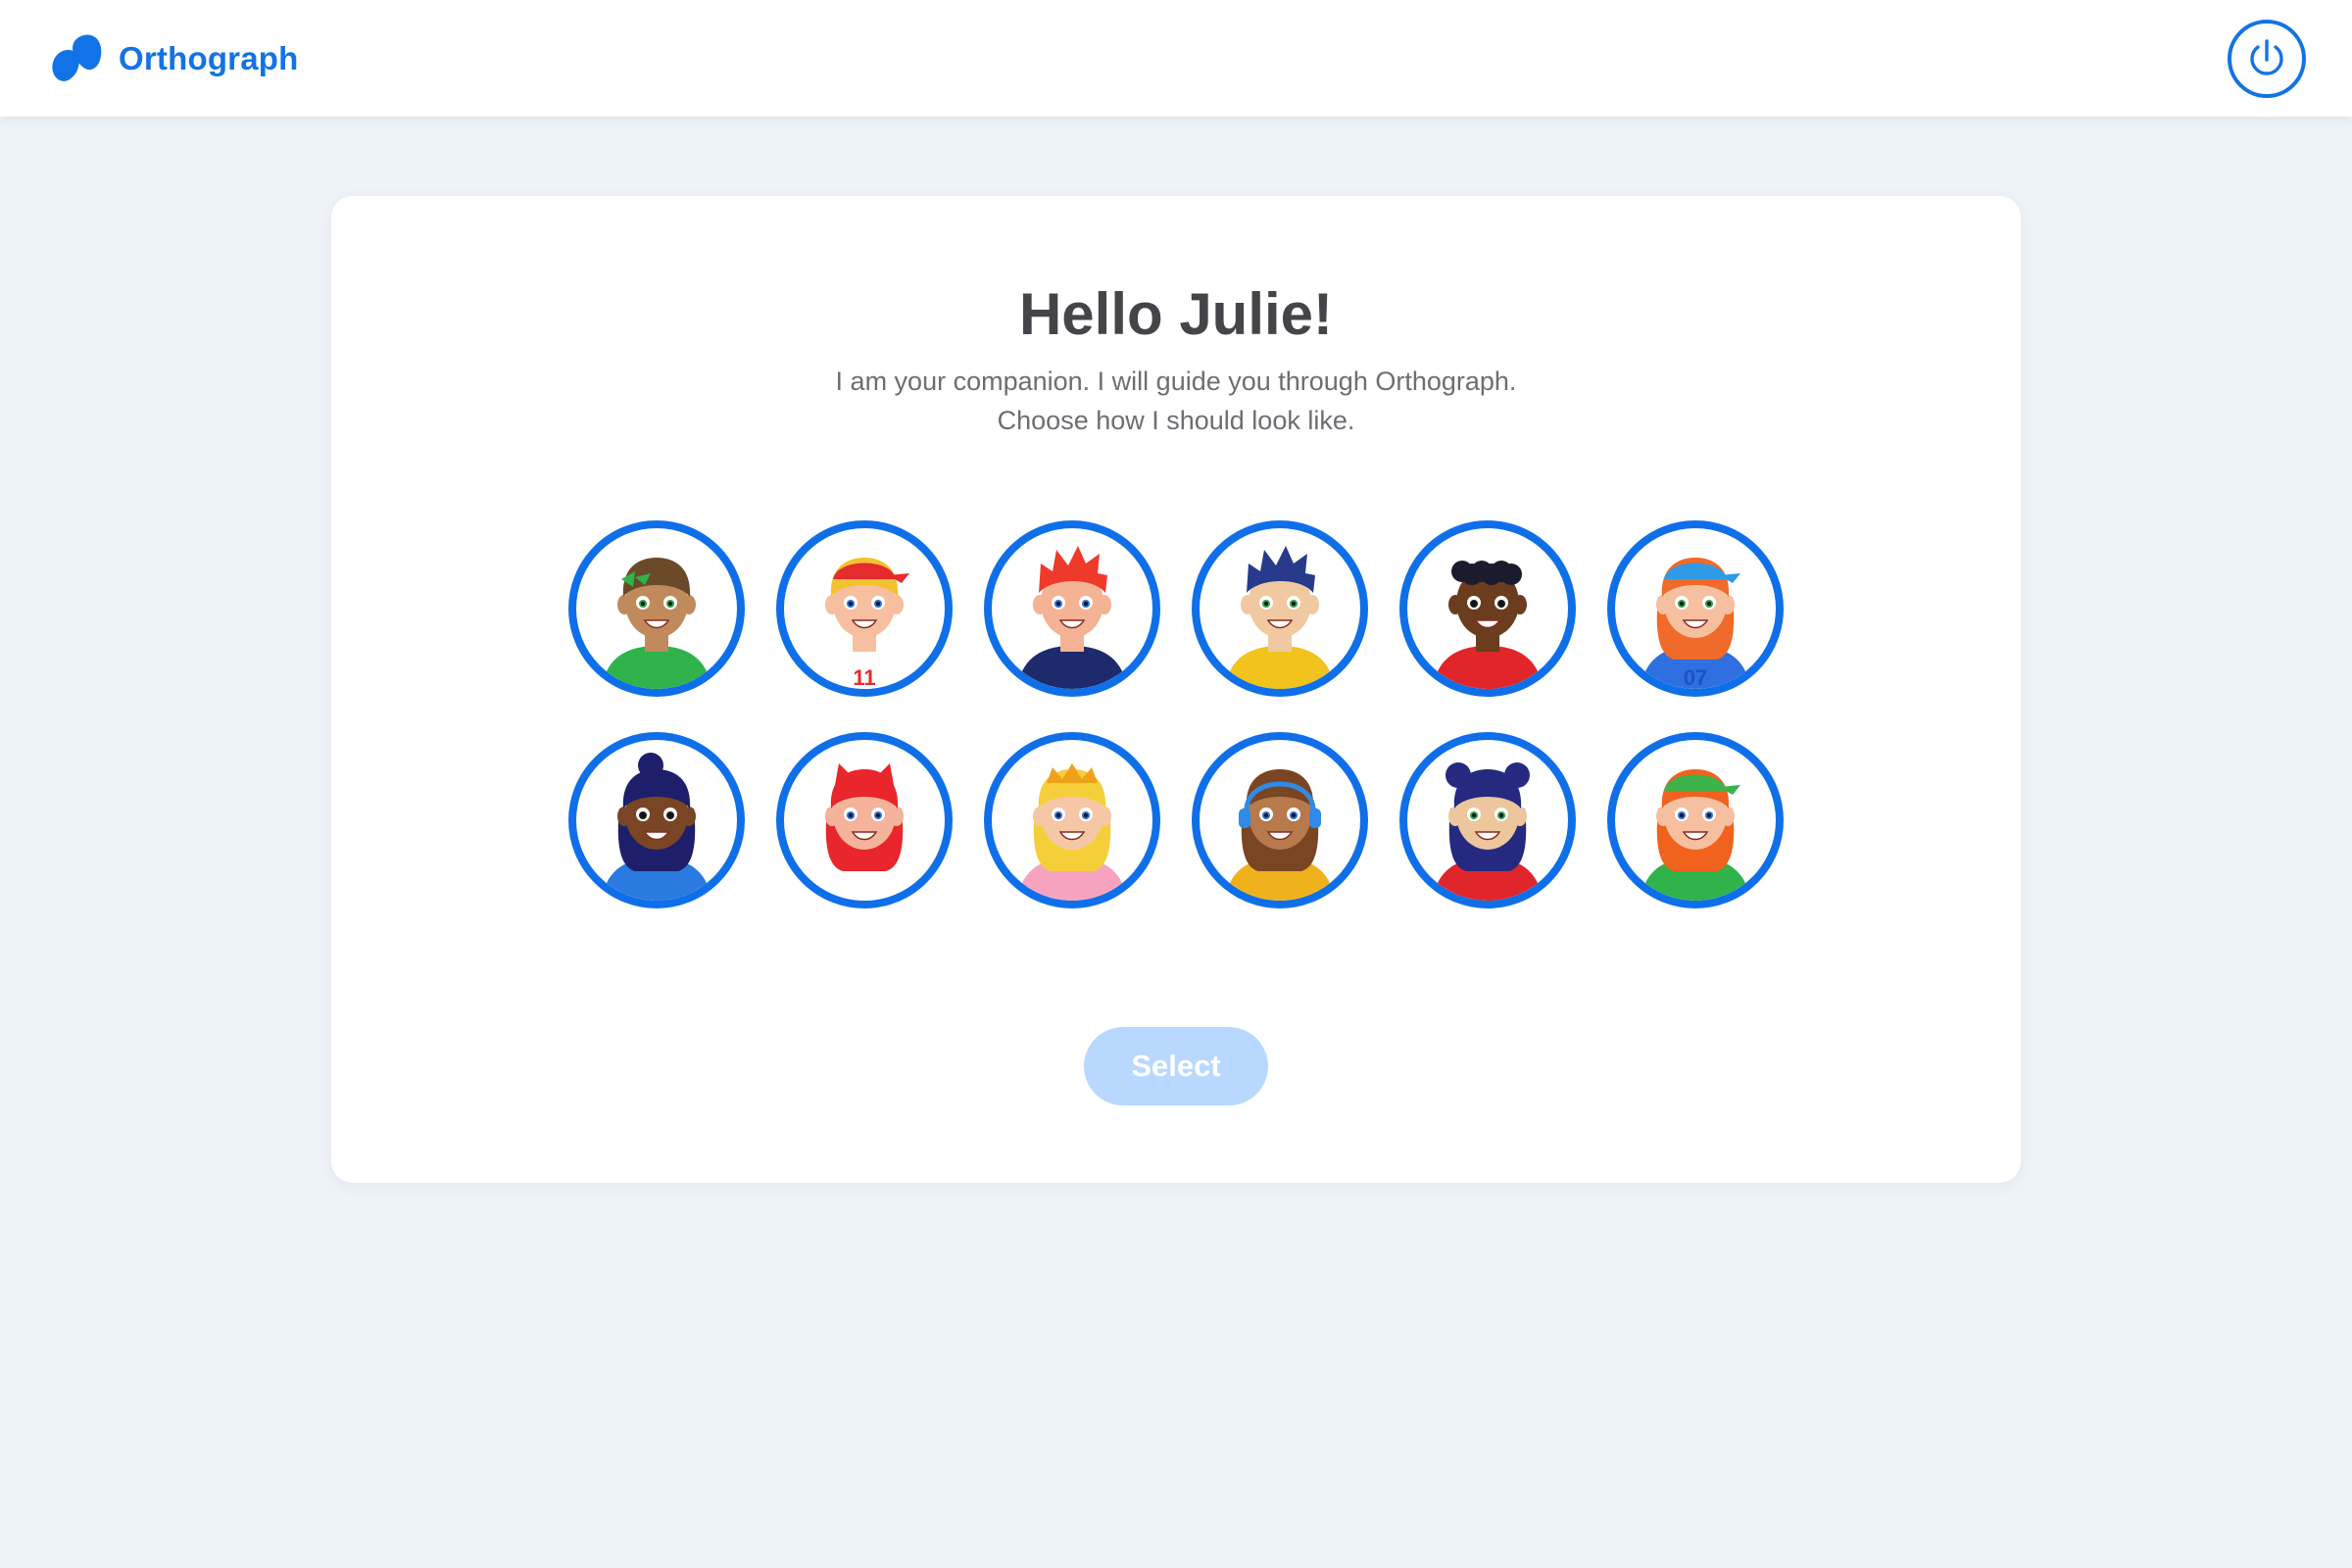 The height and width of the screenshot is (1568, 2352). What do you see at coordinates (1695, 623) in the screenshot?
I see `avatar-portrait-icon: 07` at bounding box center [1695, 623].